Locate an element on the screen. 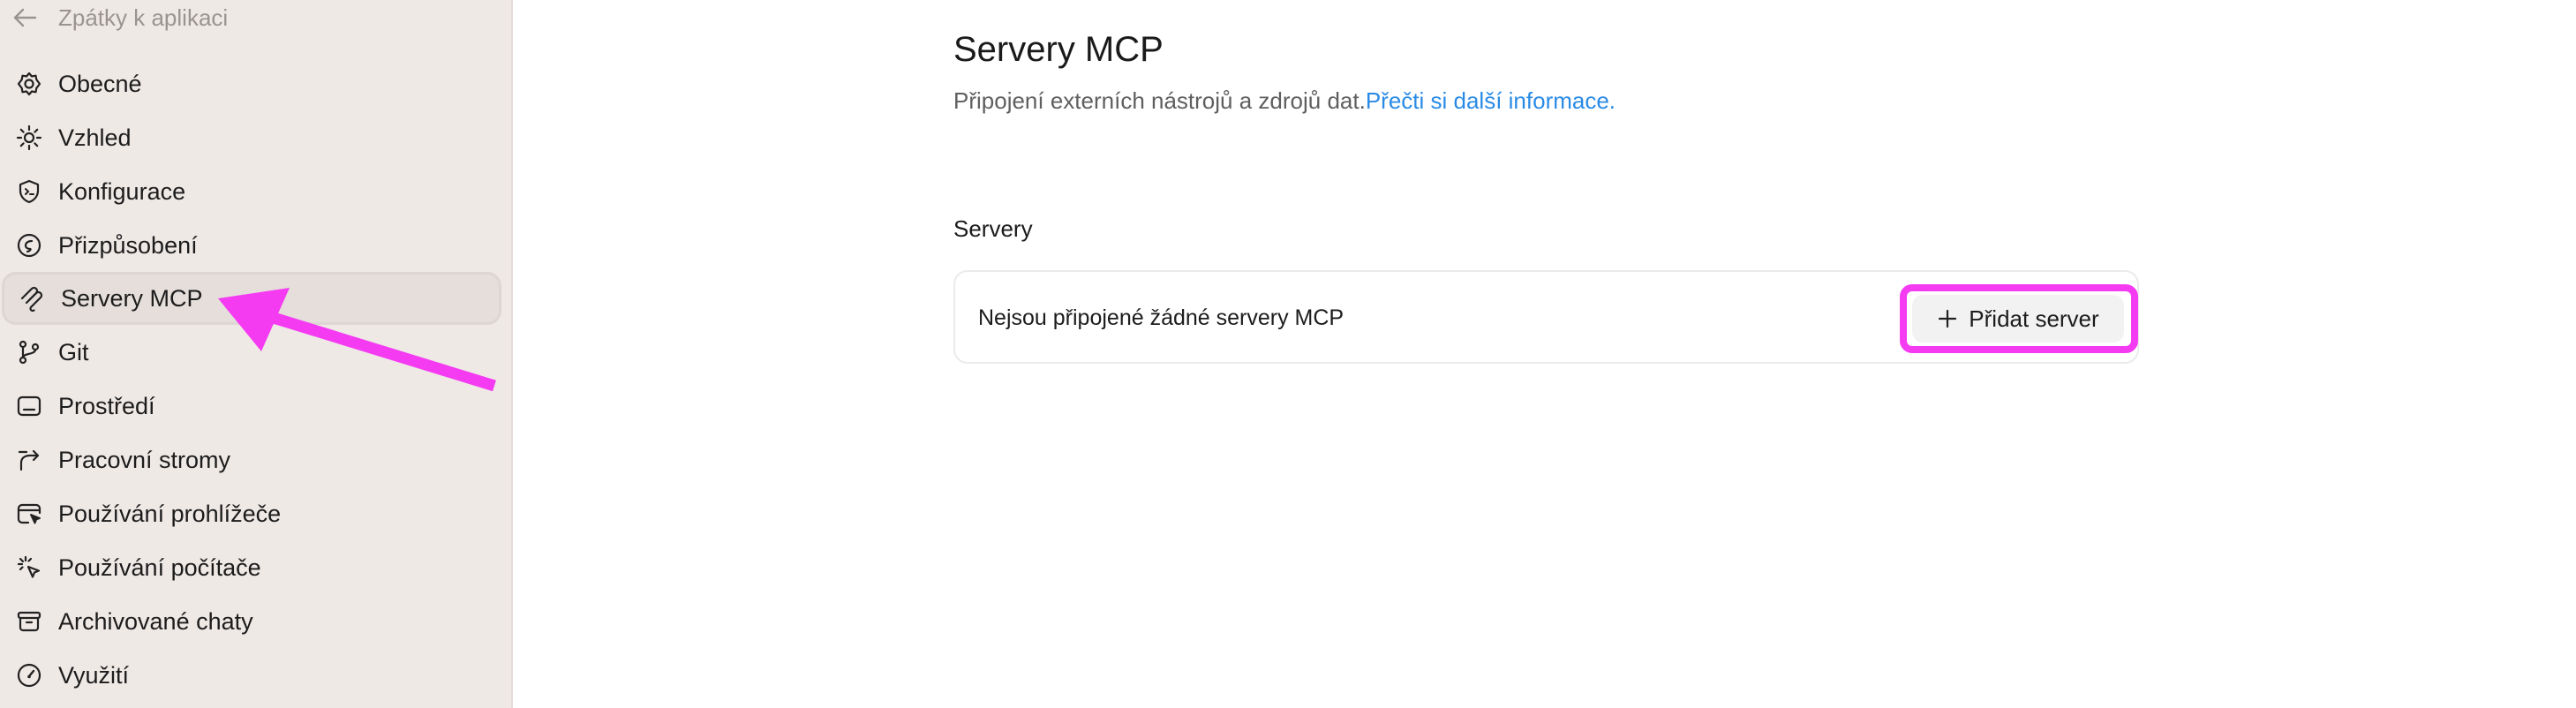 The image size is (2576, 708). add-server-button: Přidat server is located at coordinates (2018, 319).